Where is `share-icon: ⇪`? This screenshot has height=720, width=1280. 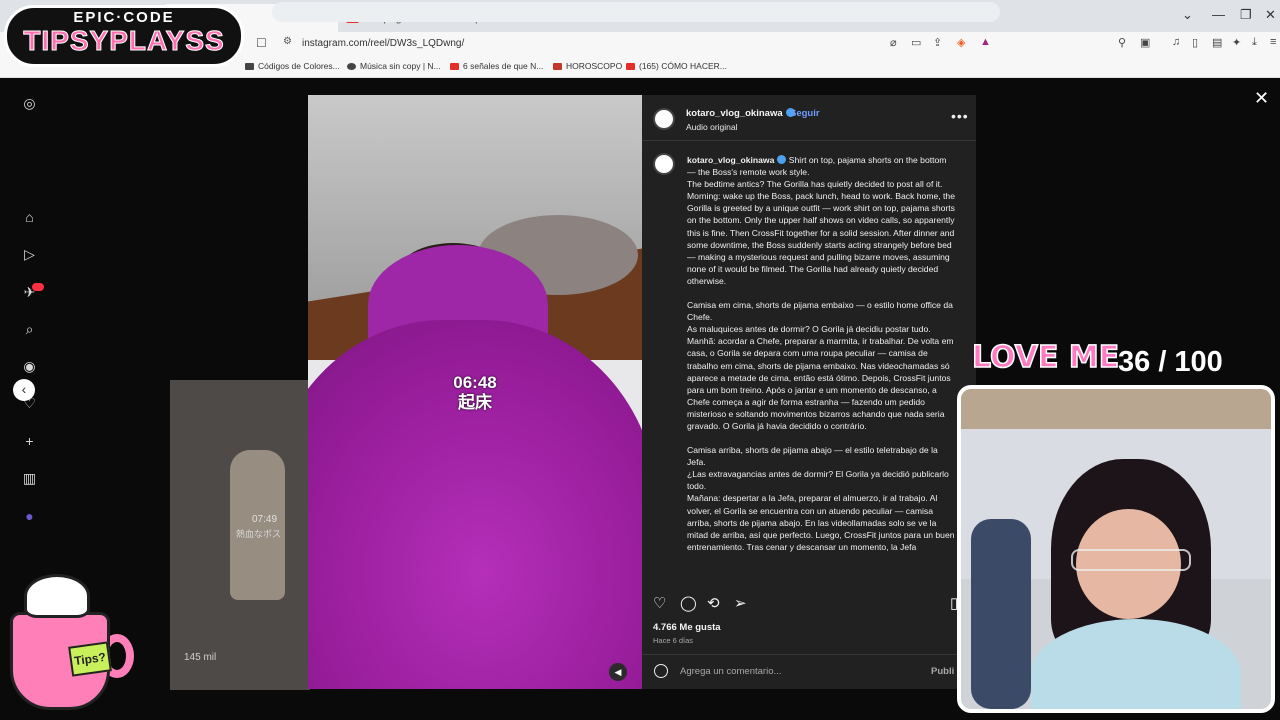
share-icon: ⇪ is located at coordinates (937, 42).